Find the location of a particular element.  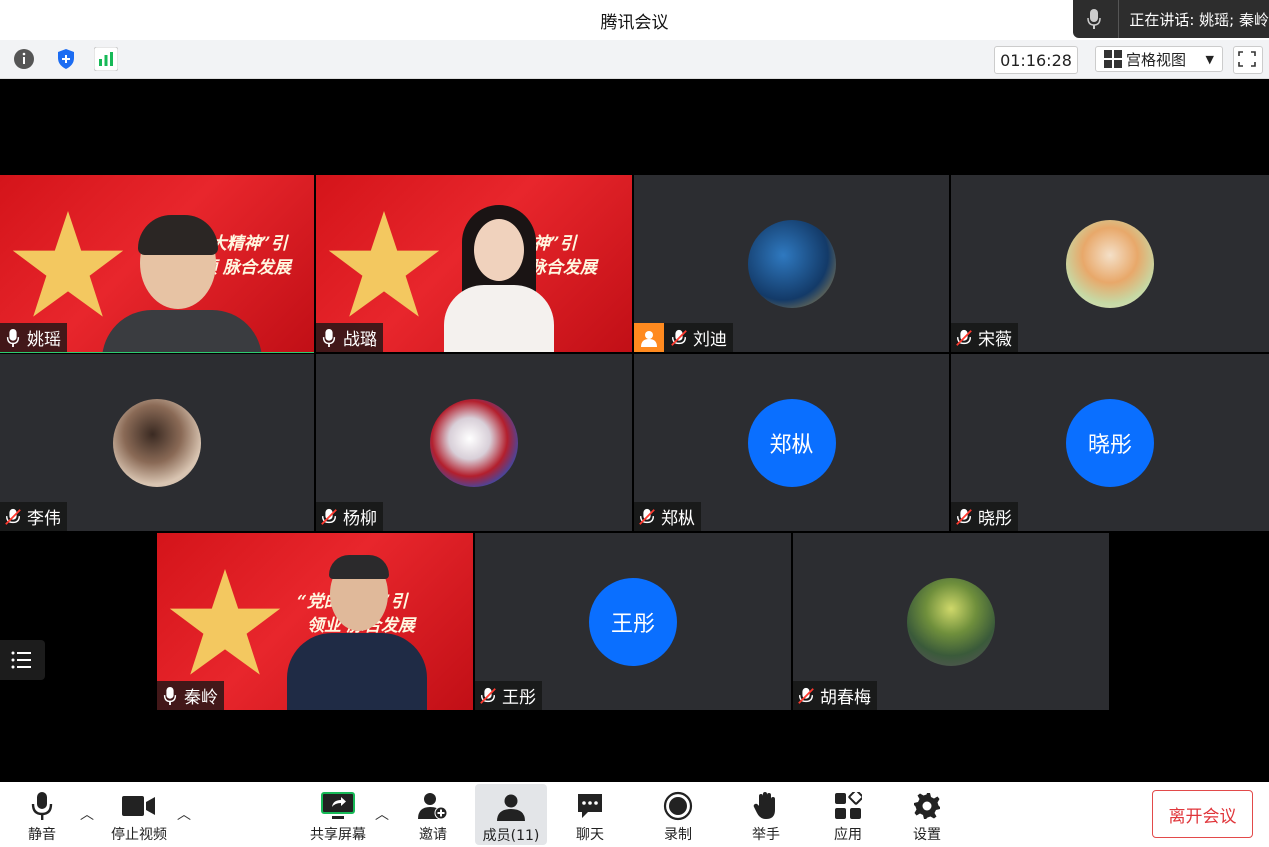

microphone-icon is located at coordinates (42, 806).